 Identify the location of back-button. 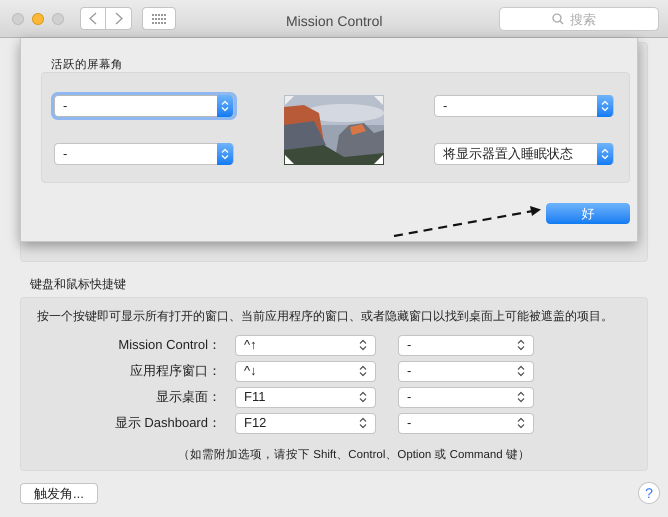
(93, 18).